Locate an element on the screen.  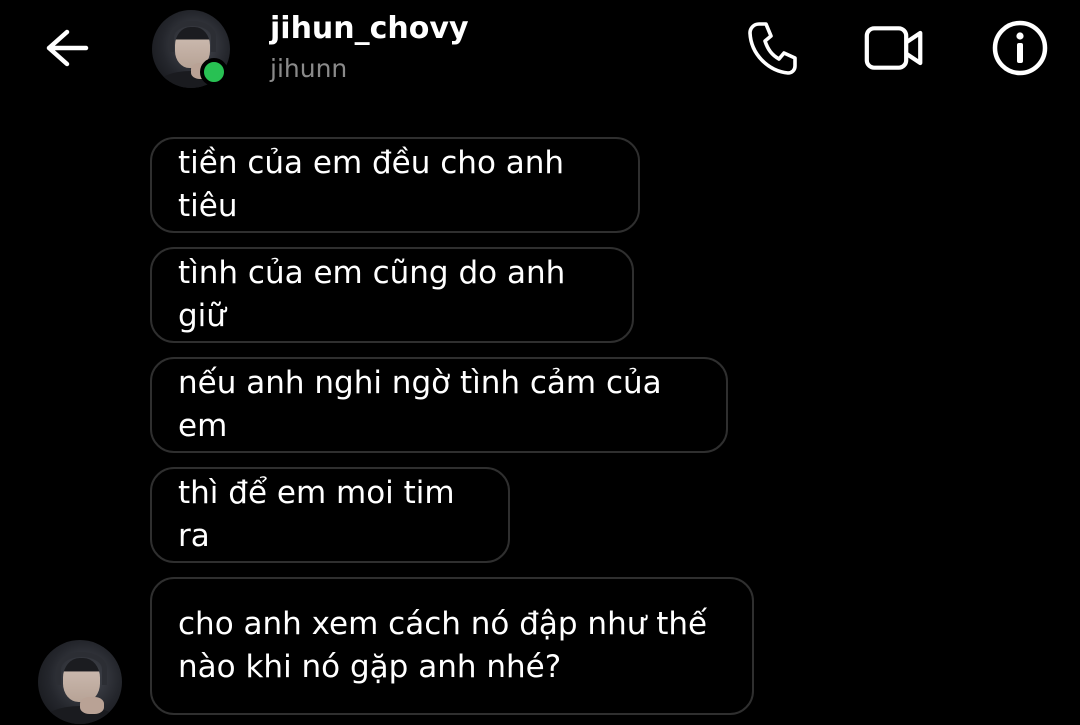
audio-call-button is located at coordinates (772, 48).